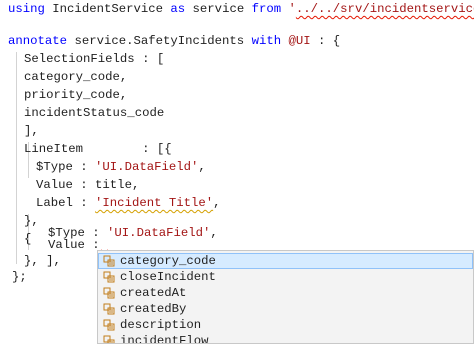 Image resolution: width=474 pixels, height=344 pixels. I want to click on object-close: },, so click(31, 221).